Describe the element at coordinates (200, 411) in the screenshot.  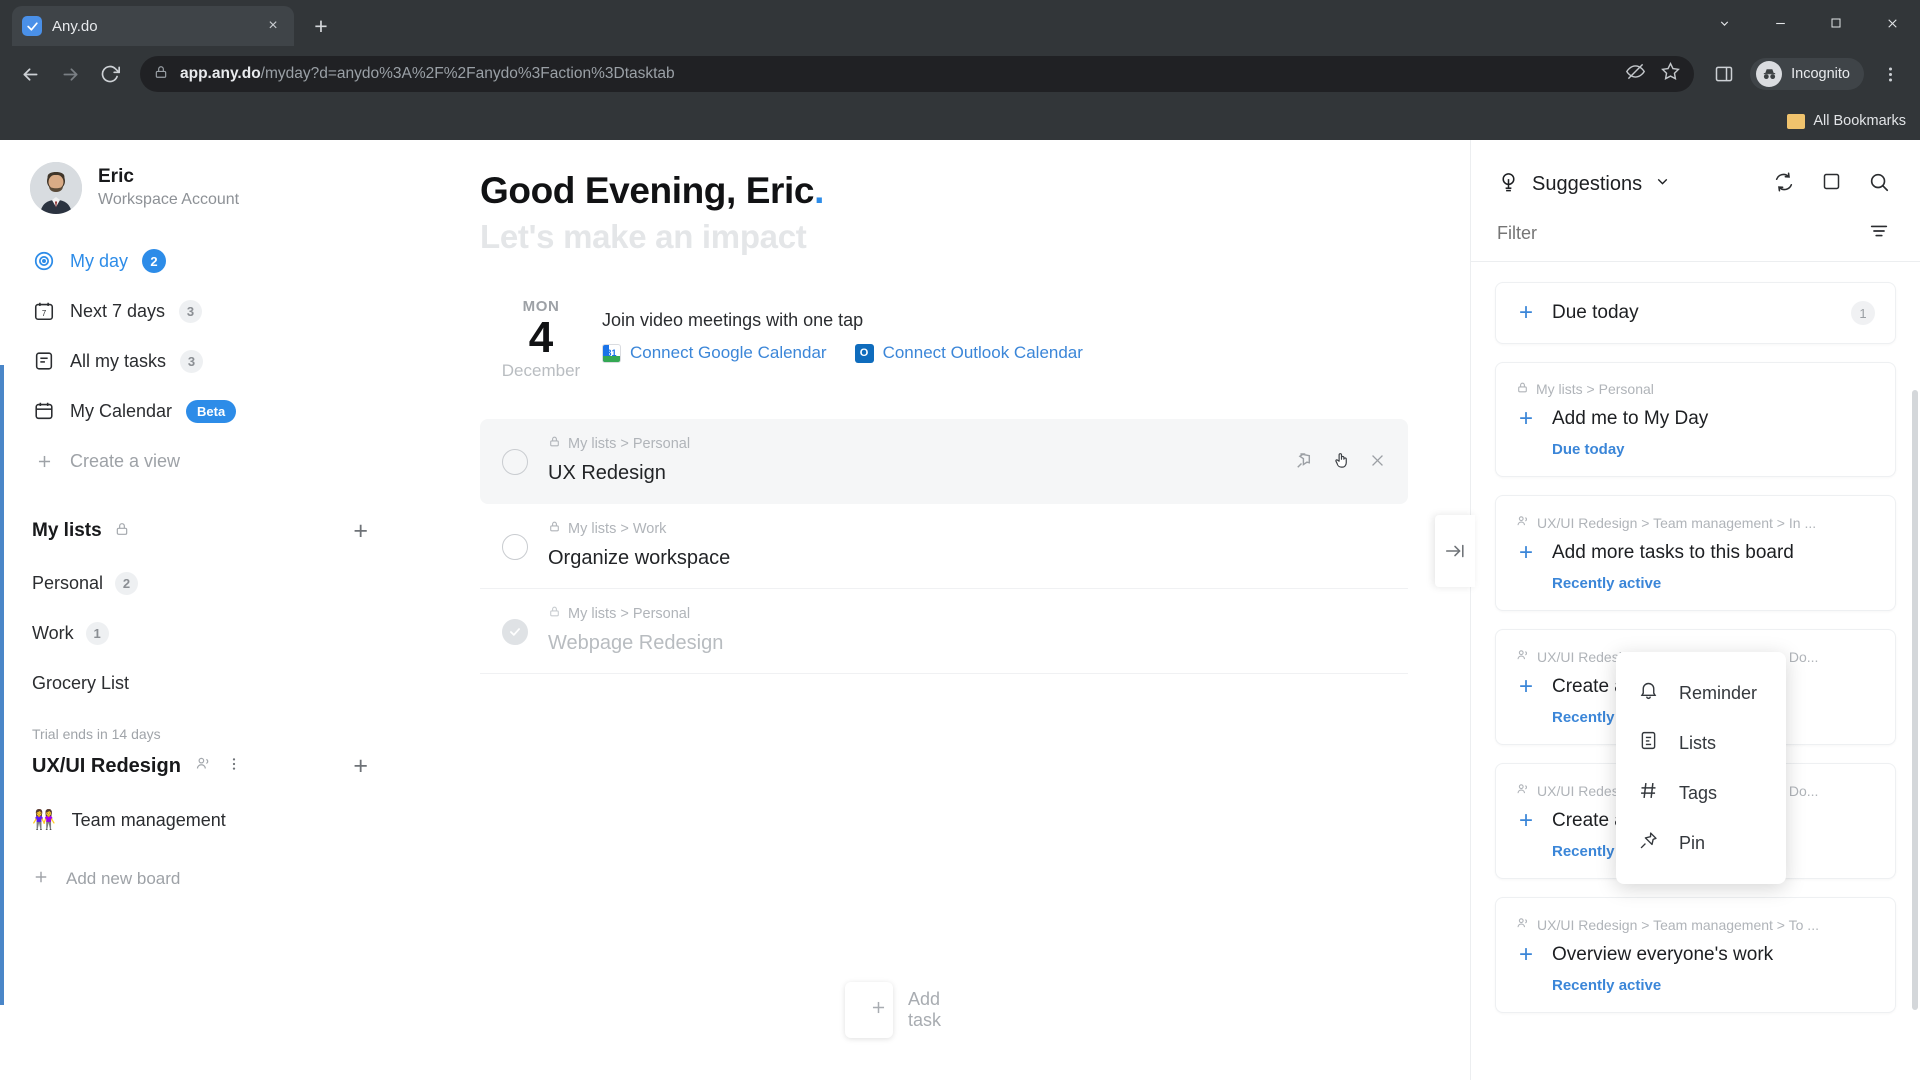
I see `sidebar-item-my-calendar: My Calendar Beta` at that location.